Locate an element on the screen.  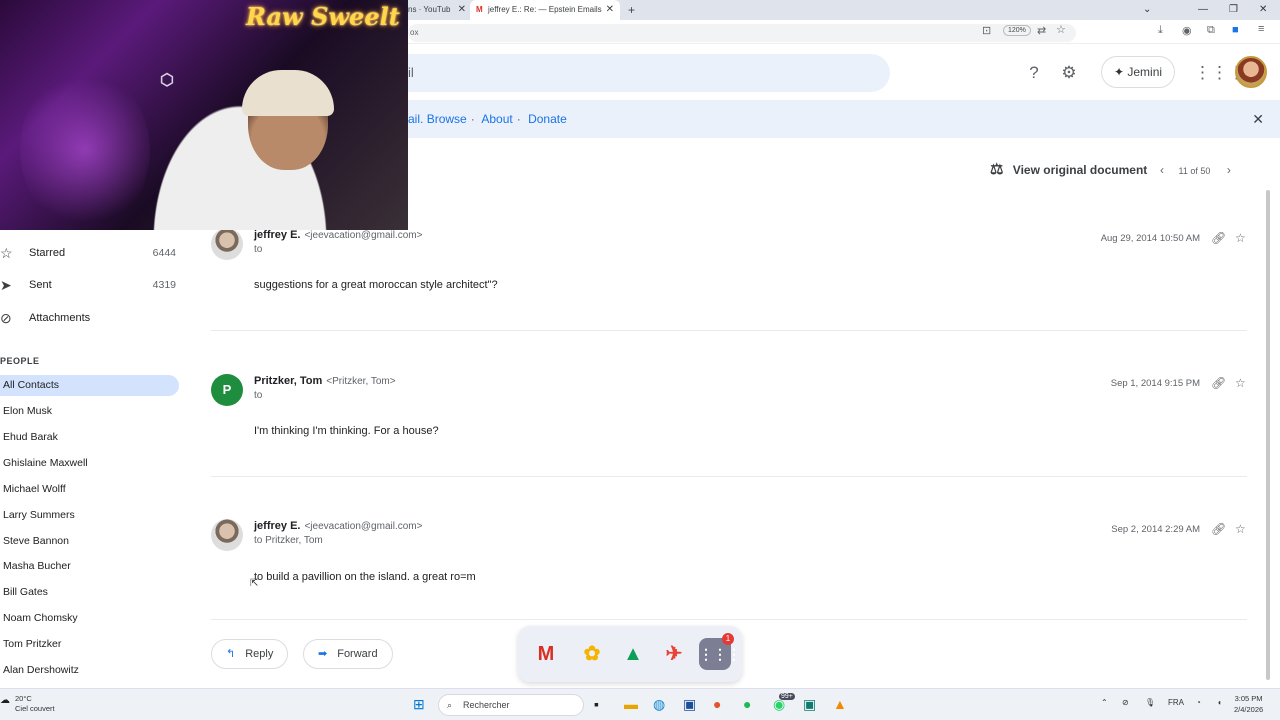
flights-icon: ✈ is located at coordinates (674, 654).